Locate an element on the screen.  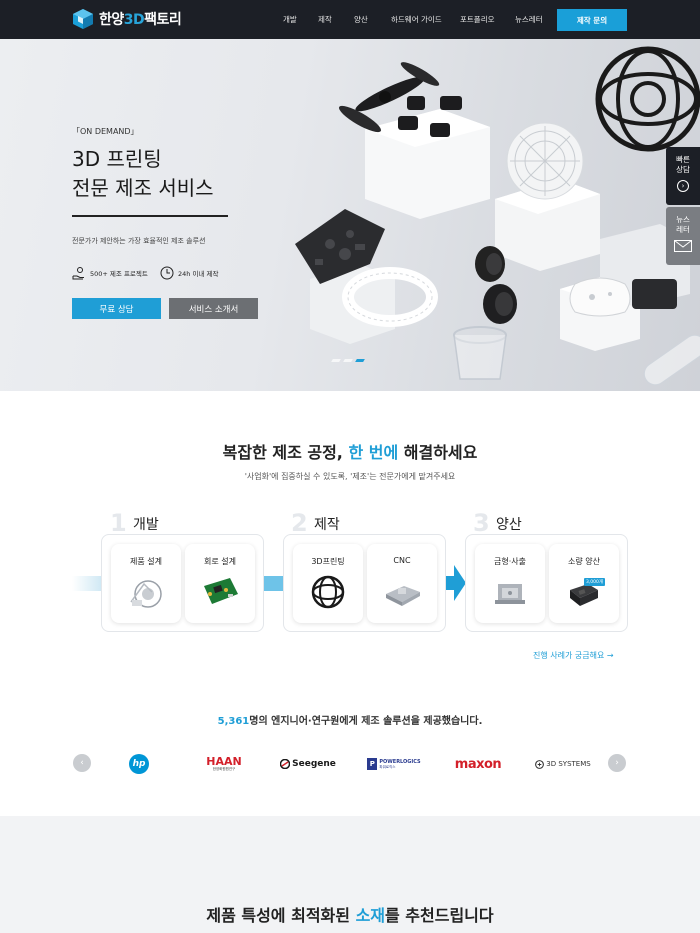
hero-title-line2: 전문 제조 서비스 is located at coordinates (143, 188).